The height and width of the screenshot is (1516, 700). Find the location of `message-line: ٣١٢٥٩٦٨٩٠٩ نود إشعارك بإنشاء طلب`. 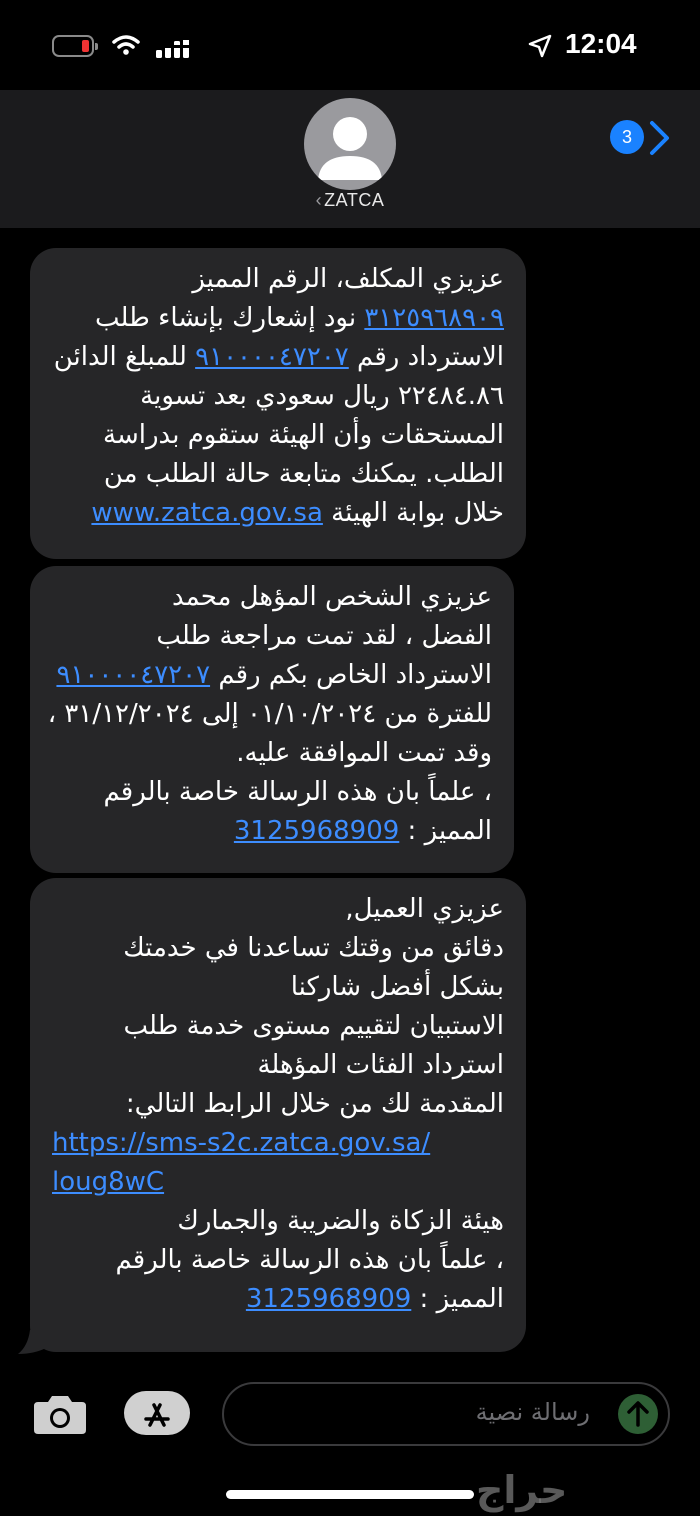

message-line: ٣١٢٥٩٦٨٩٠٩ نود إشعارك بإنشاء طلب is located at coordinates (278, 318).